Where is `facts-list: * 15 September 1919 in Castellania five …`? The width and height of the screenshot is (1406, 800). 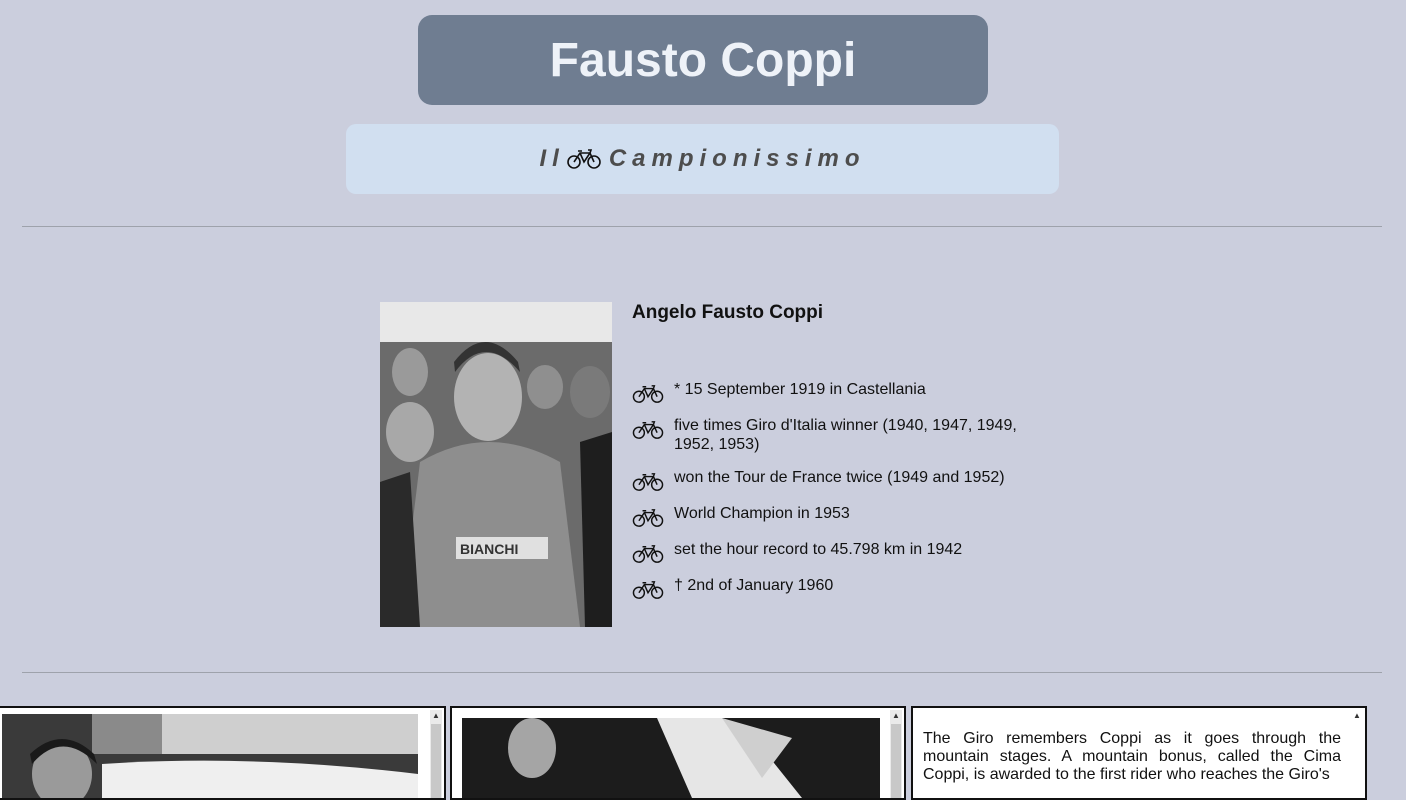 facts-list: * 15 September 1919 in Castellania five … is located at coordinates (832, 496).